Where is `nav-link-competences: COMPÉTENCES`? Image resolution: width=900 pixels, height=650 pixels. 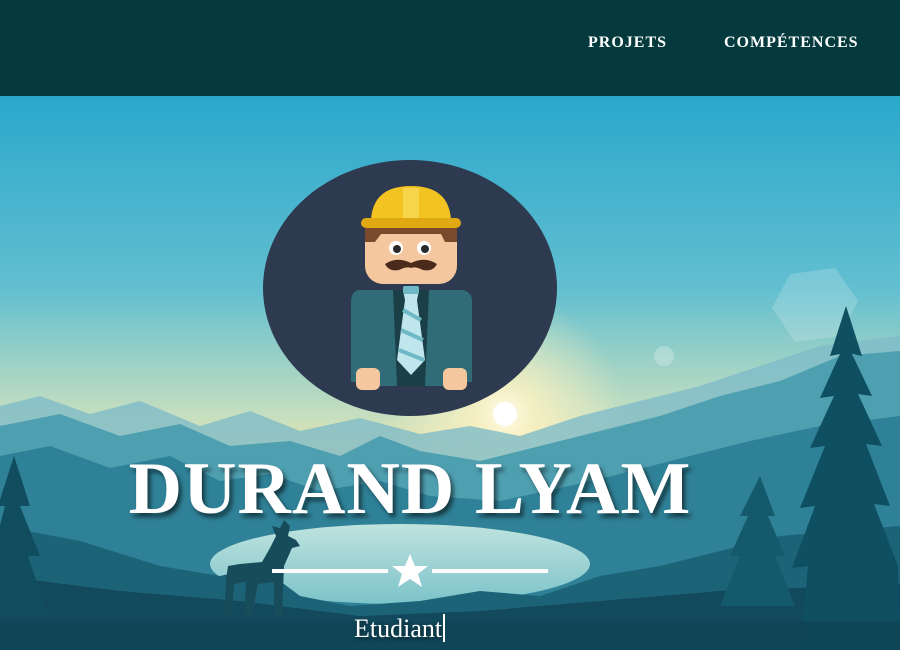
nav-link-competences: COMPÉTENCES is located at coordinates (791, 43).